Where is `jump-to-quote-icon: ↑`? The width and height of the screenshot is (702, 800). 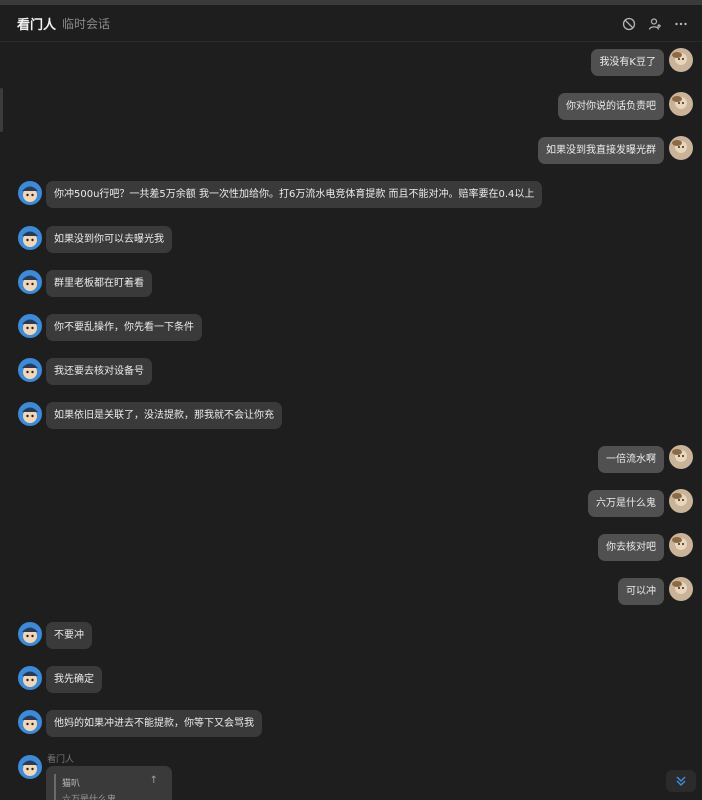
jump-to-quote-icon: ↑ is located at coordinates (154, 780).